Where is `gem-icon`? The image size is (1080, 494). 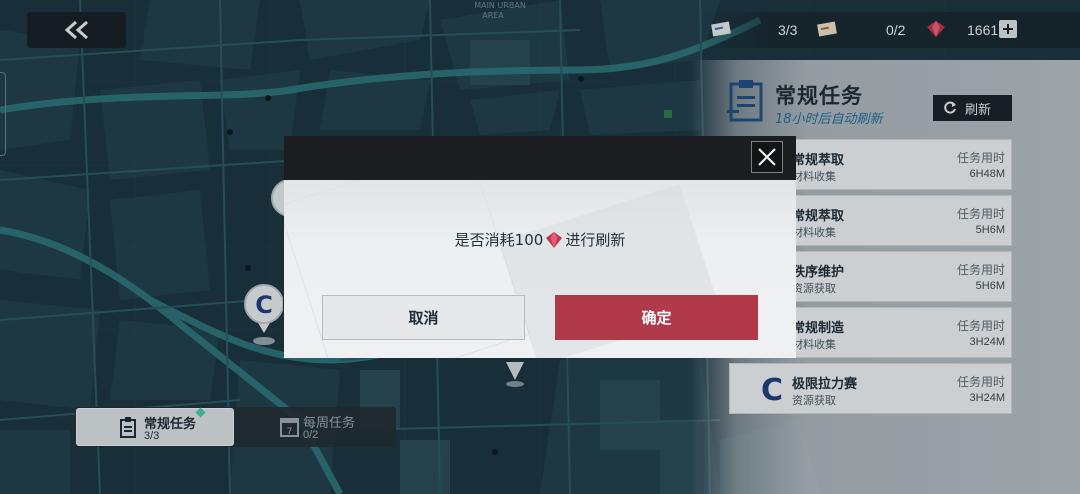 gem-icon is located at coordinates (554, 239).